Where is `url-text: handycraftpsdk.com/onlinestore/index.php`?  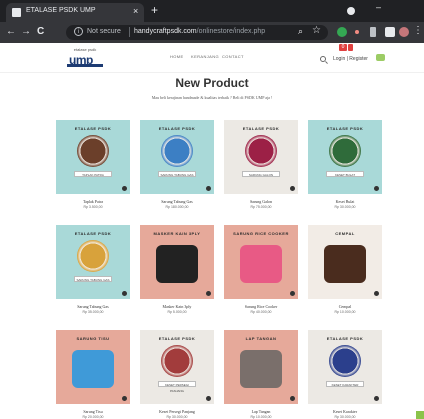
url-text: handycraftpsdk.com/onlinestore/index.php is located at coordinates (199, 31).